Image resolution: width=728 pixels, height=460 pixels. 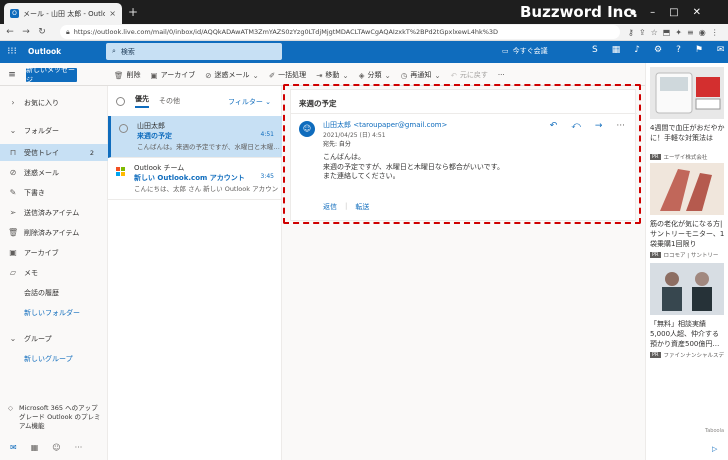 What do you see at coordinates (332, 75) in the screenshot?
I see `move-button: ⇥ 移動 ⌄` at bounding box center [332, 75].